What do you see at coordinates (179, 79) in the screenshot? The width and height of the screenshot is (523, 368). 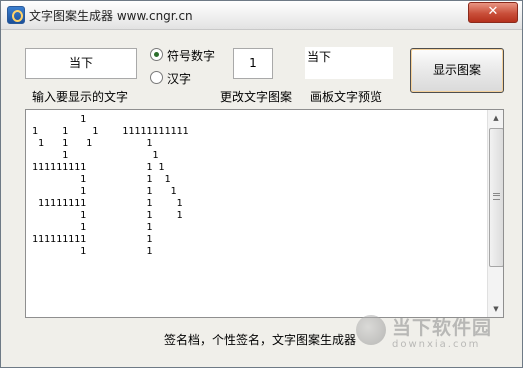 I see `radio-hanzi-label: 汉字` at bounding box center [179, 79].